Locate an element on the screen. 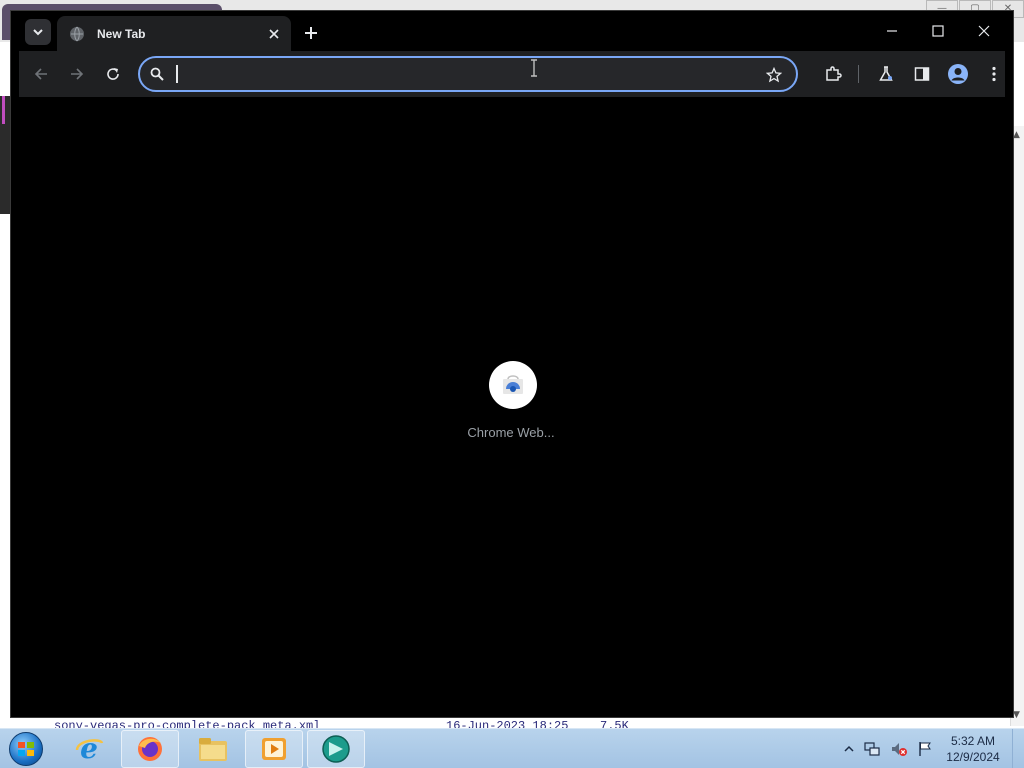 This screenshot has width=1024, height=768. windows-logo-icon is located at coordinates (26, 749).